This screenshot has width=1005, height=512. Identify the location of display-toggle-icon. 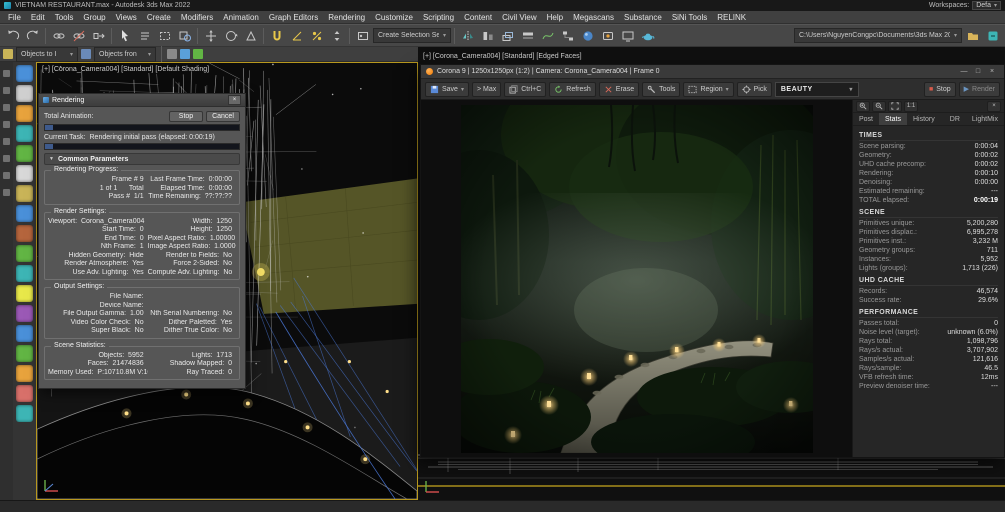
(172, 54).